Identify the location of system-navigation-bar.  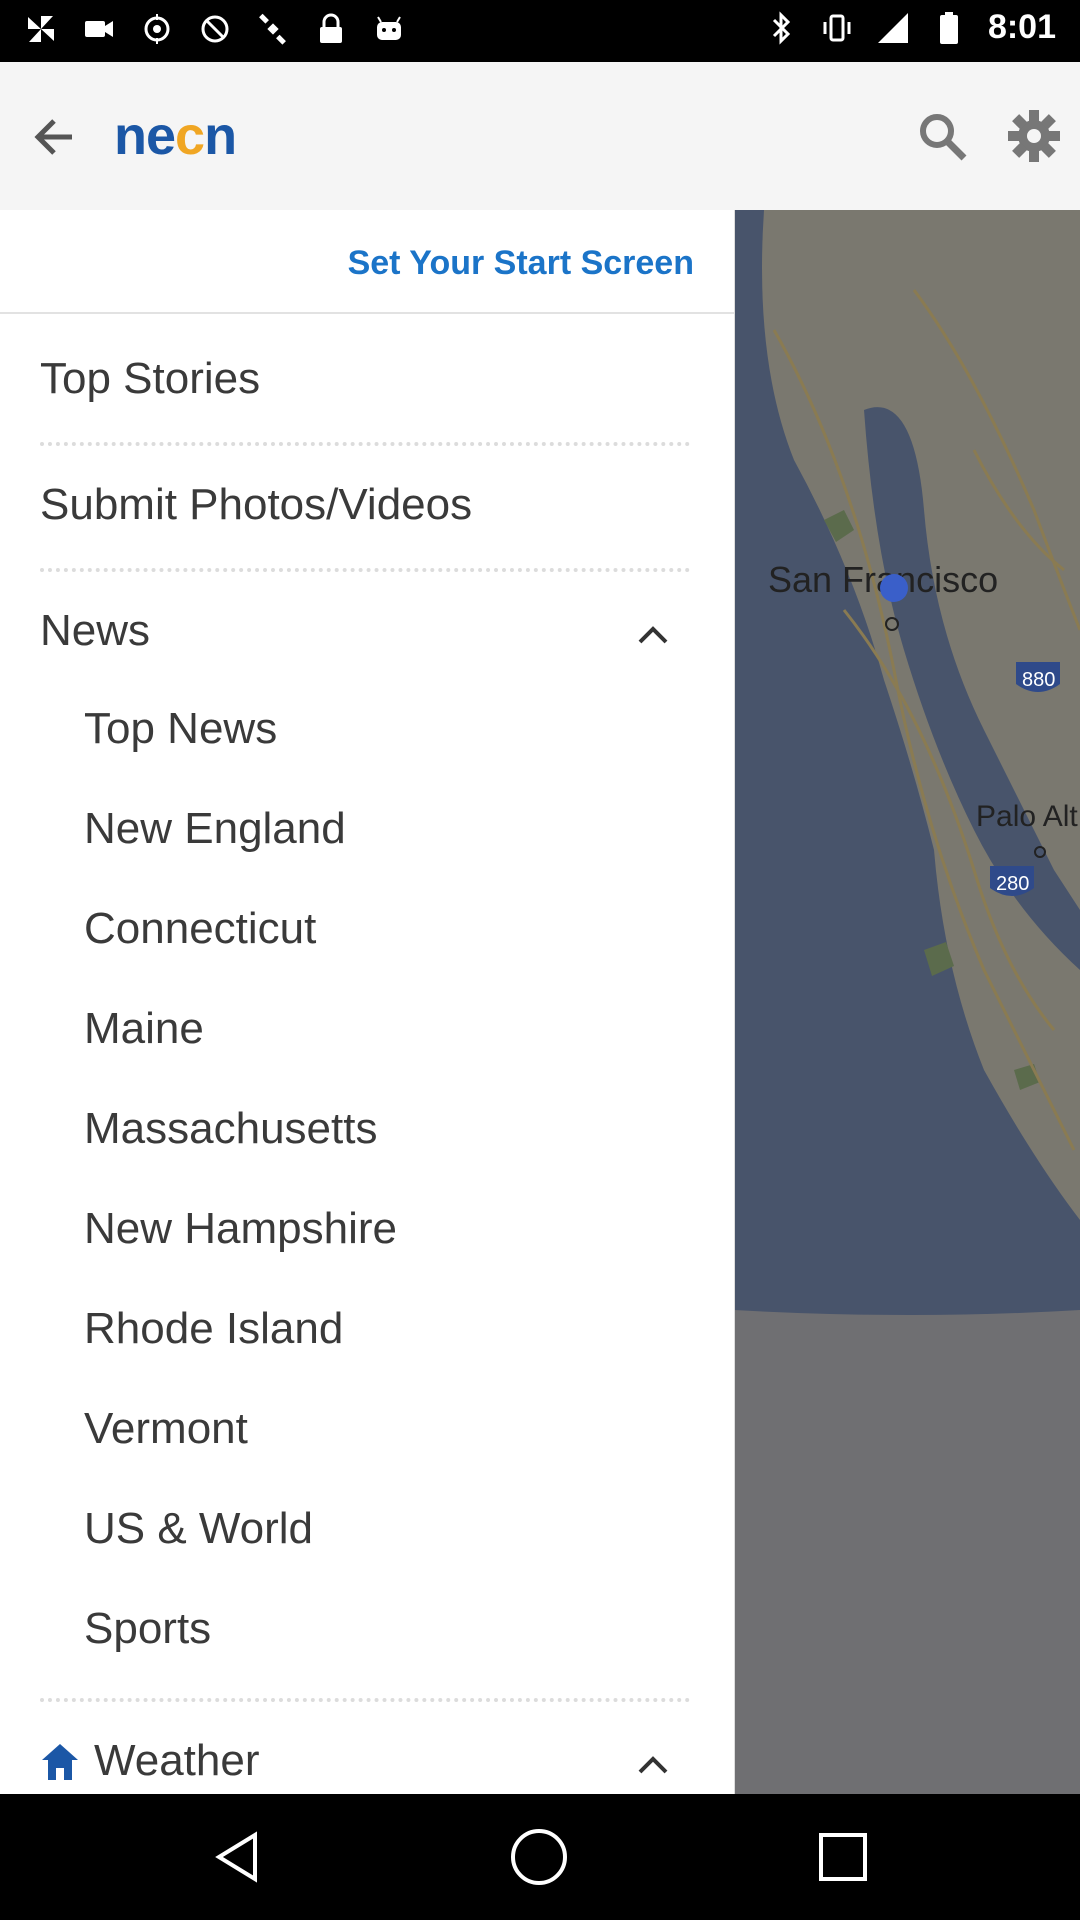
(540, 1857).